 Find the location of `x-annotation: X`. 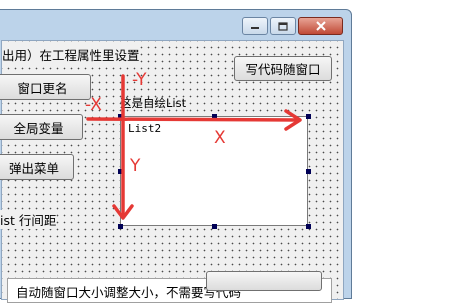

x-annotation: X is located at coordinates (220, 138).